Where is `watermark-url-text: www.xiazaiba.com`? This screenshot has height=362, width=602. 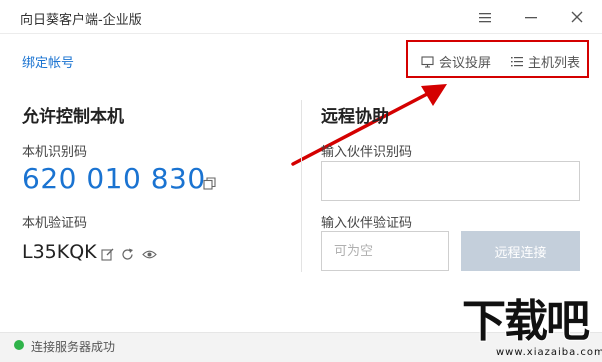
watermark-url-text: www.xiazaiba.com is located at coordinates (549, 352).